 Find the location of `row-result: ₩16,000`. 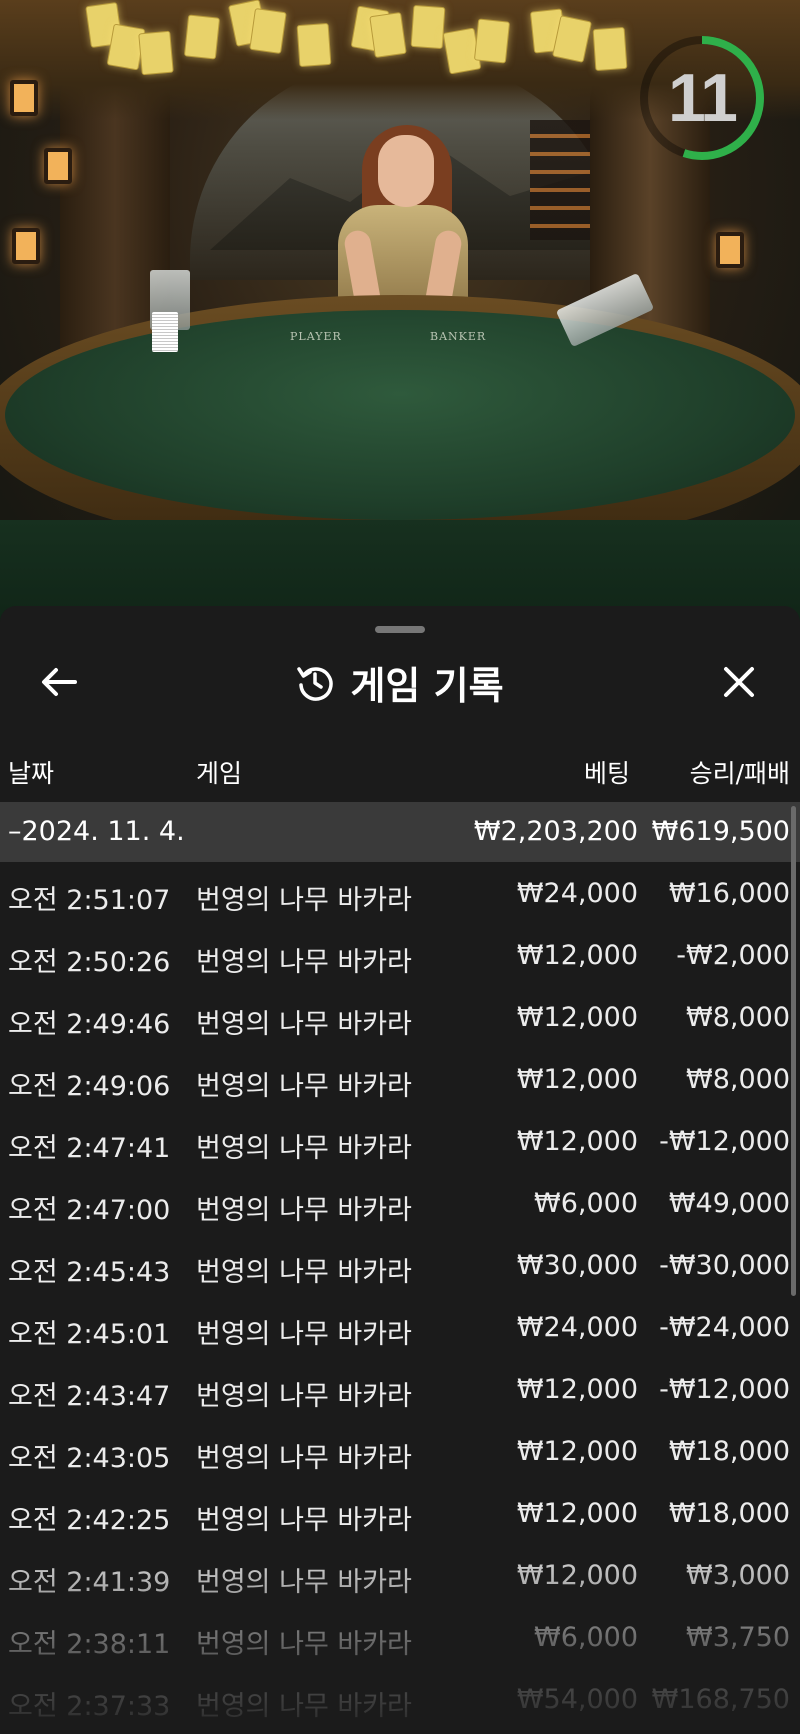

row-result: ₩16,000 is located at coordinates (729, 893).